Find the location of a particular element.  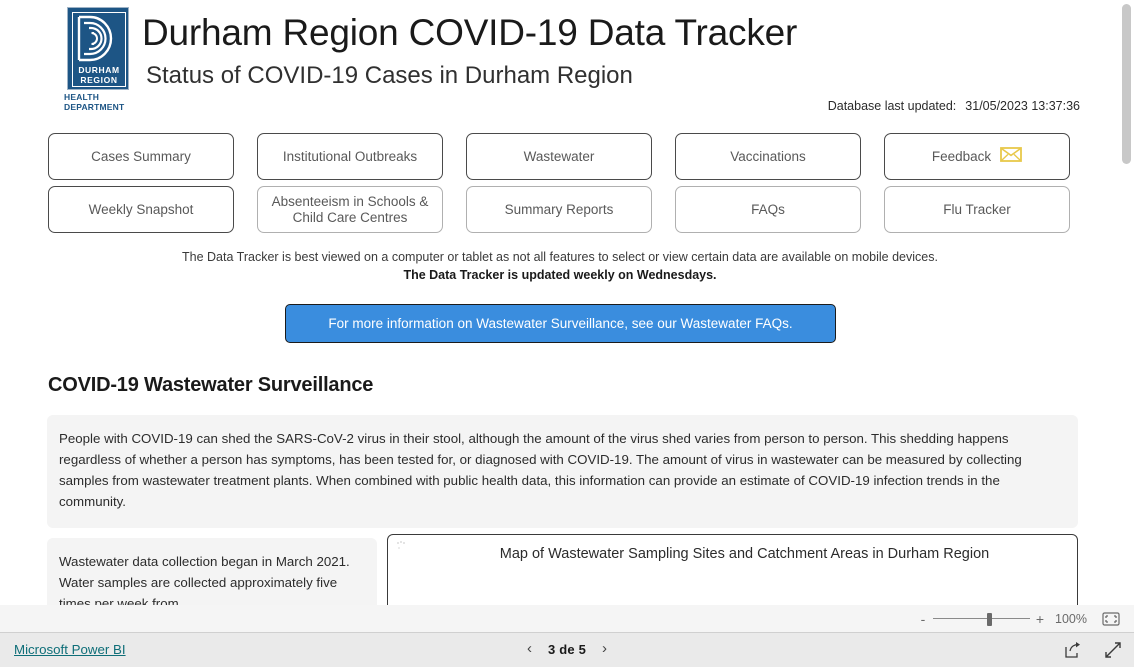

section-heading: COVID-19 Wastewater Surveillance is located at coordinates (211, 385).